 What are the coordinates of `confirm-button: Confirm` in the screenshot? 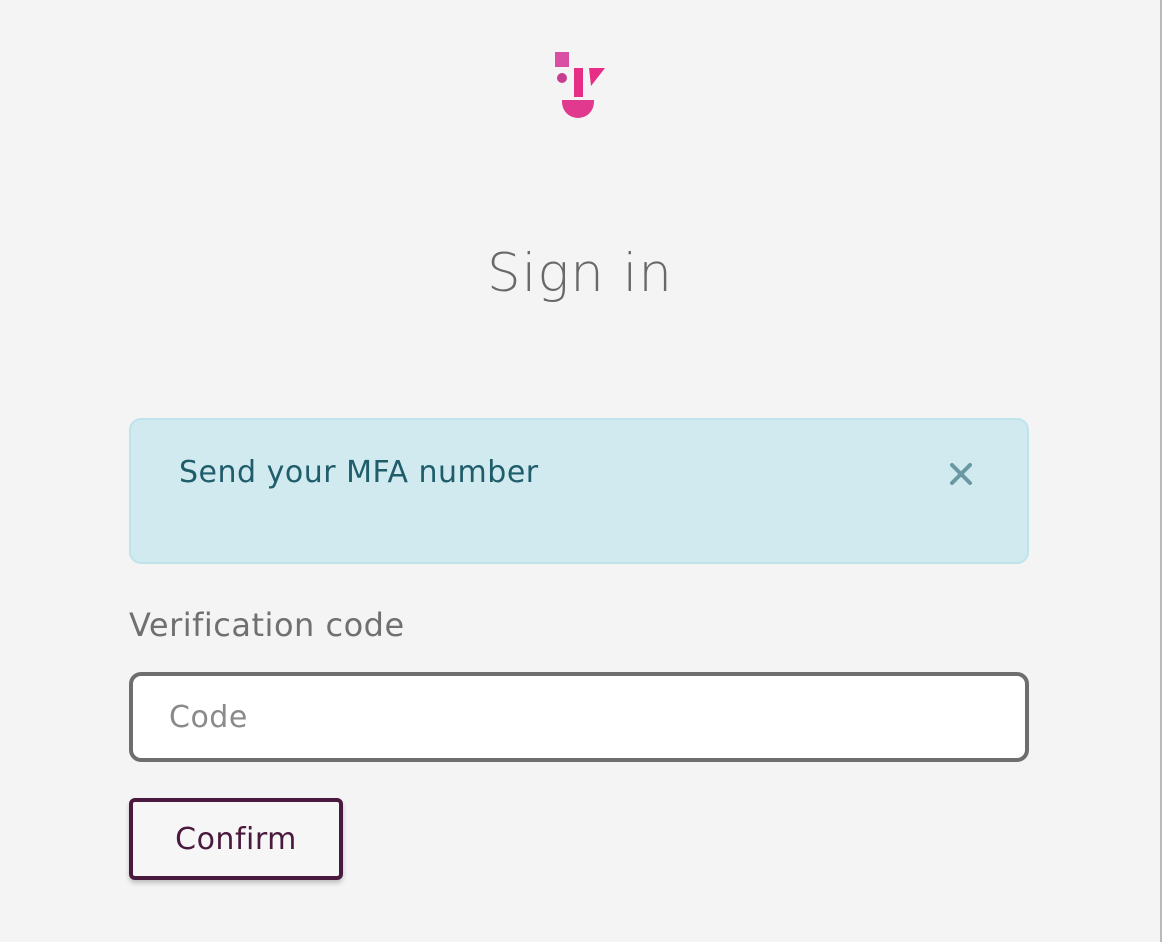 It's located at (236, 839).